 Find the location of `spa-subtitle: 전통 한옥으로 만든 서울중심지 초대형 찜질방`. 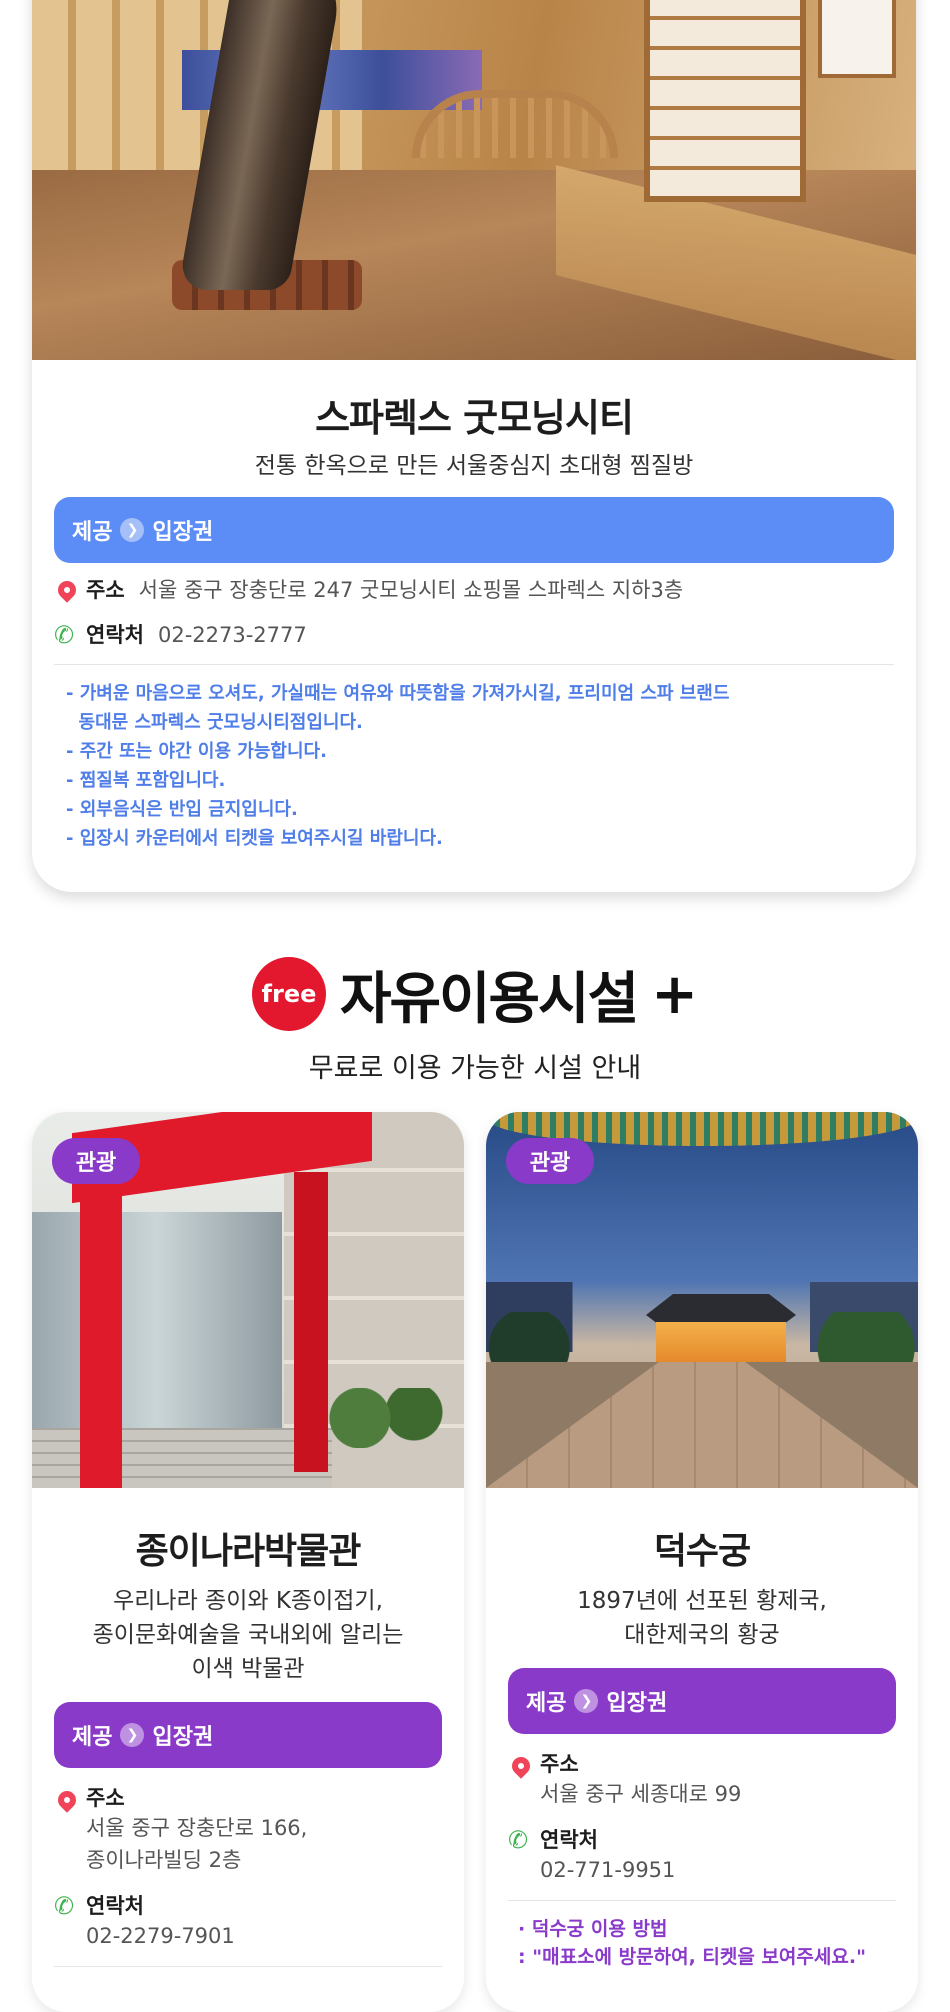

spa-subtitle: 전통 한옥으로 만든 서울중심지 초대형 찜질방 is located at coordinates (474, 465).